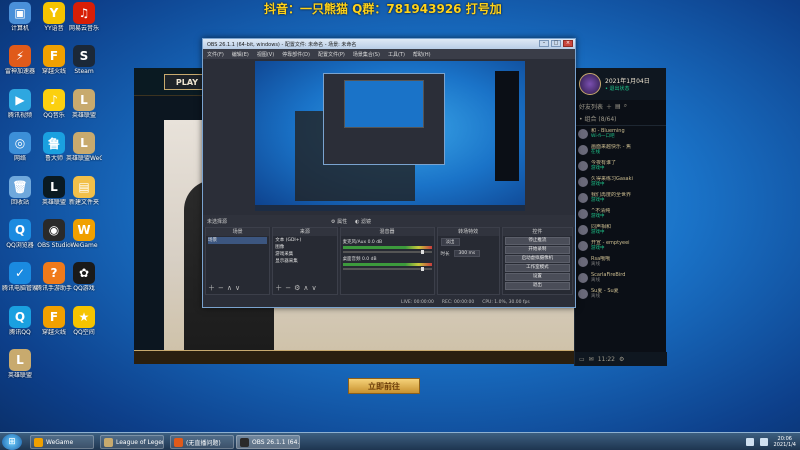  Describe the element at coordinates (20, 191) in the screenshot. I see `desktop-icon: 🗑 回收站` at that location.